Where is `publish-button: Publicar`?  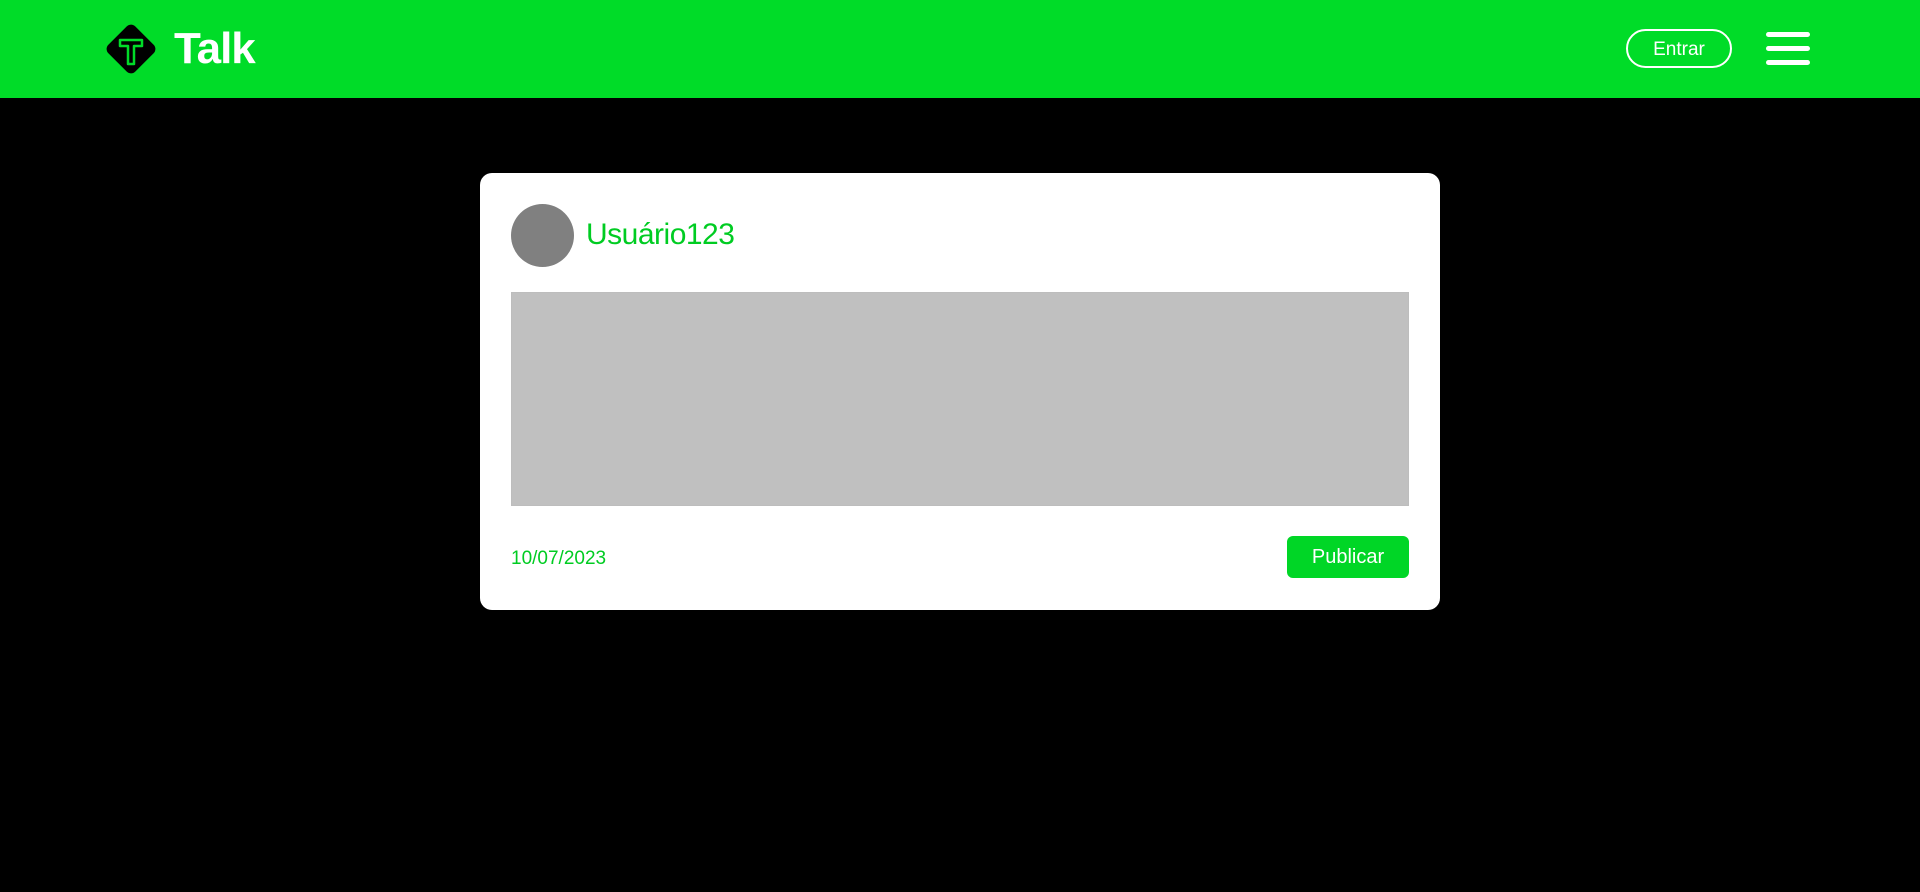 publish-button: Publicar is located at coordinates (1348, 557).